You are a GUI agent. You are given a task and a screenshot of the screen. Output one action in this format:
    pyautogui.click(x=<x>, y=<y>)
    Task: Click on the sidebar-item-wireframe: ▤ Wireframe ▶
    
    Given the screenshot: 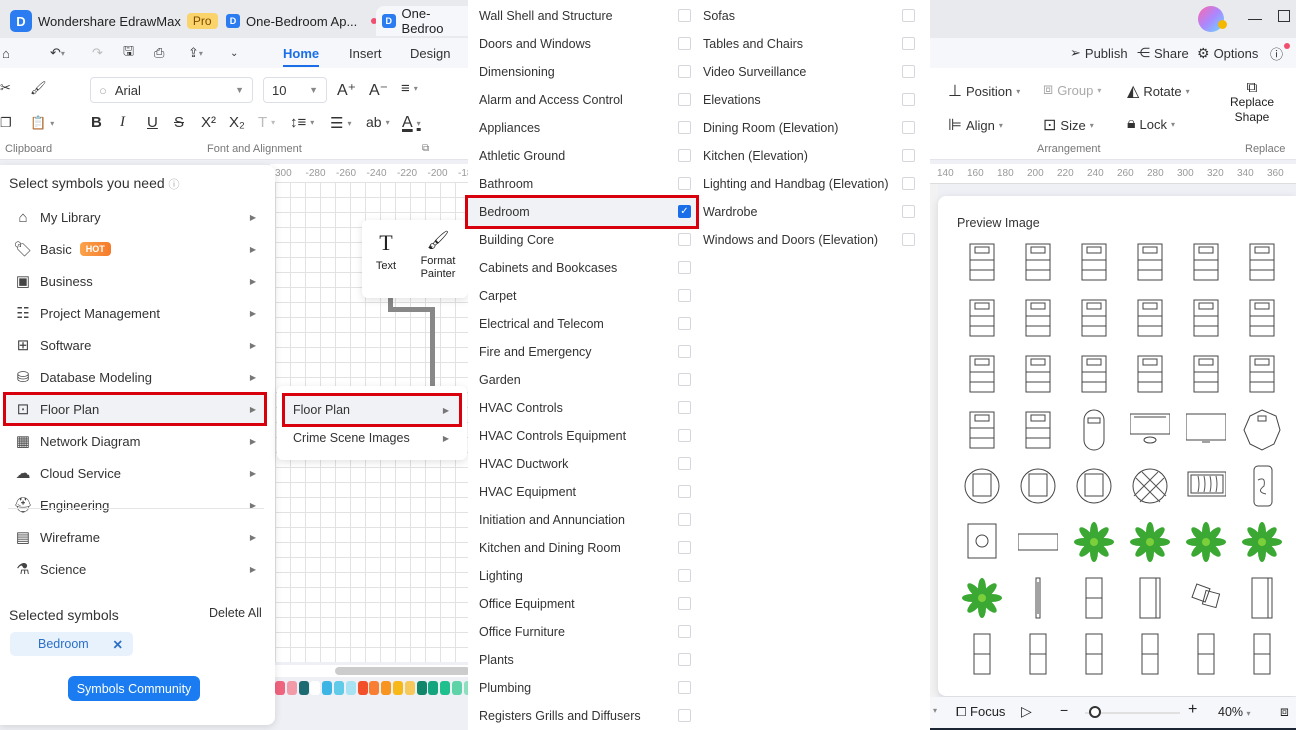 What is the action you would take?
    pyautogui.click(x=135, y=537)
    